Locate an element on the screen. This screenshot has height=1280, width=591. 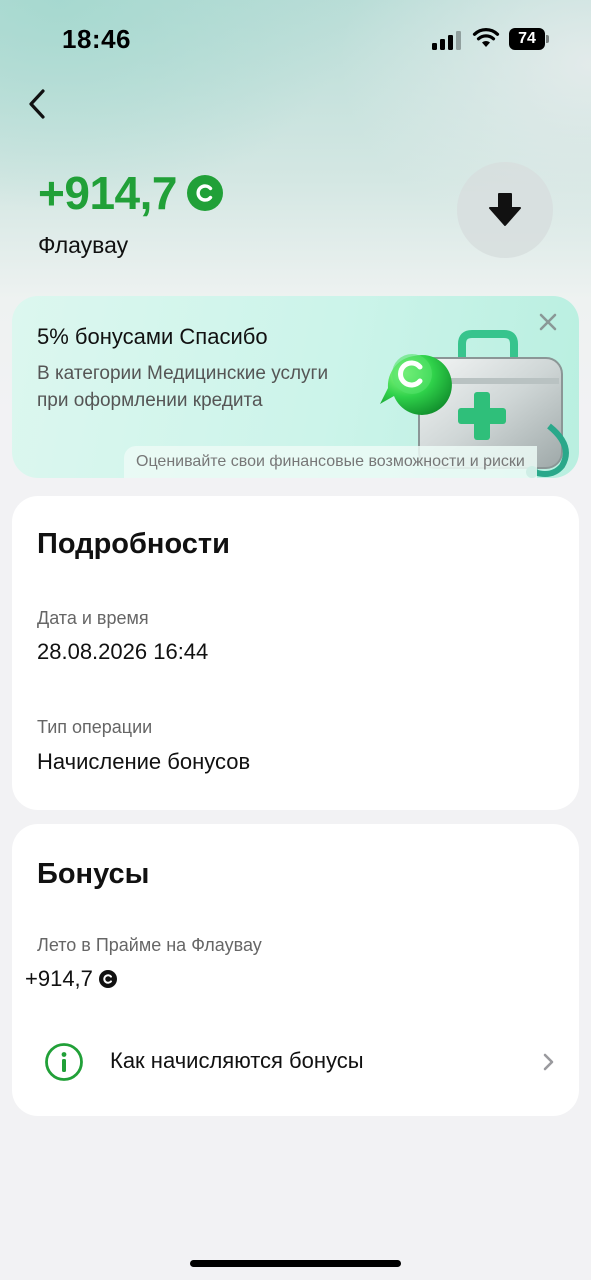
home-indicator is located at coordinates (295, 1263).